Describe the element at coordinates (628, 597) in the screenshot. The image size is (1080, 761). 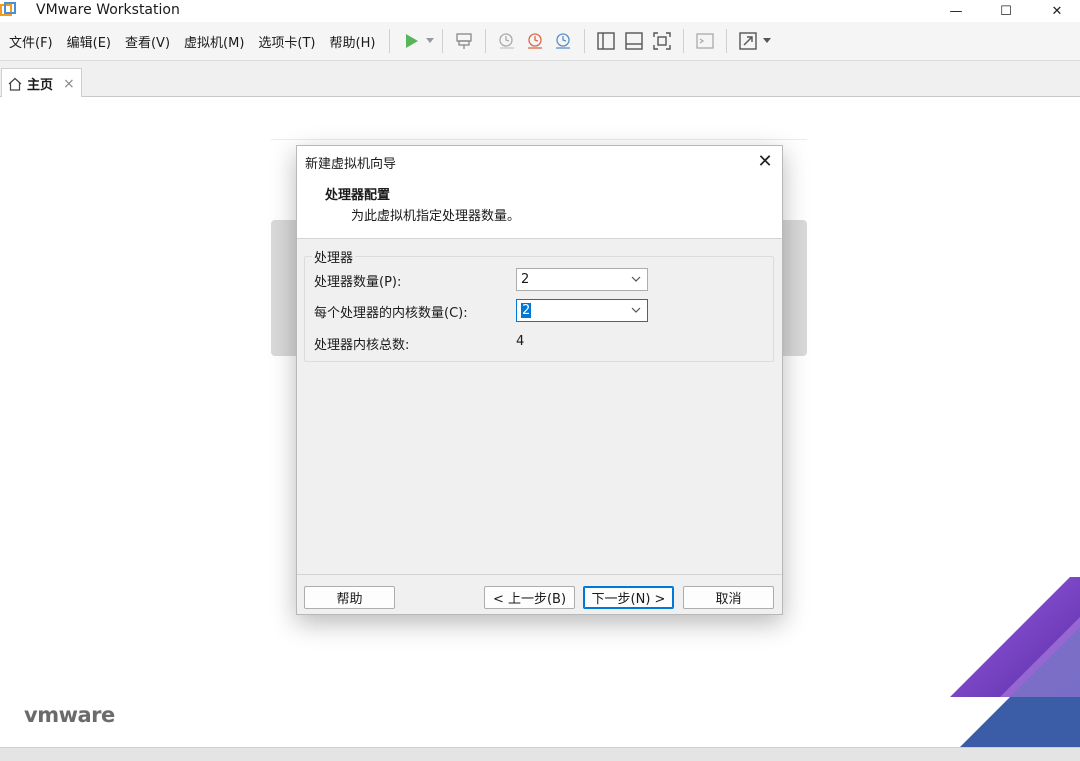
I see `next-button: 下一步(N) >` at that location.